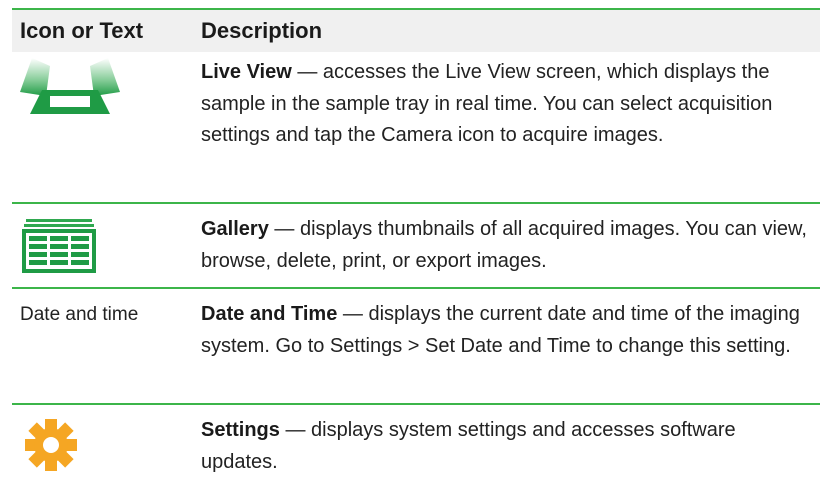 The image size is (820, 478). I want to click on row-title-settings: Settings, so click(240, 430).